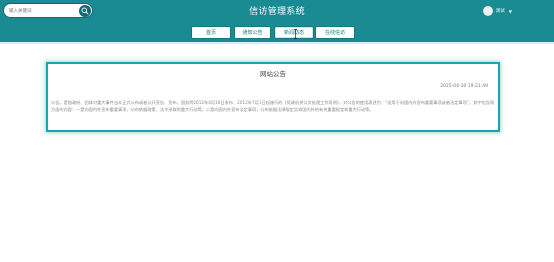  I want to click on nav-divider, so click(277, 43).